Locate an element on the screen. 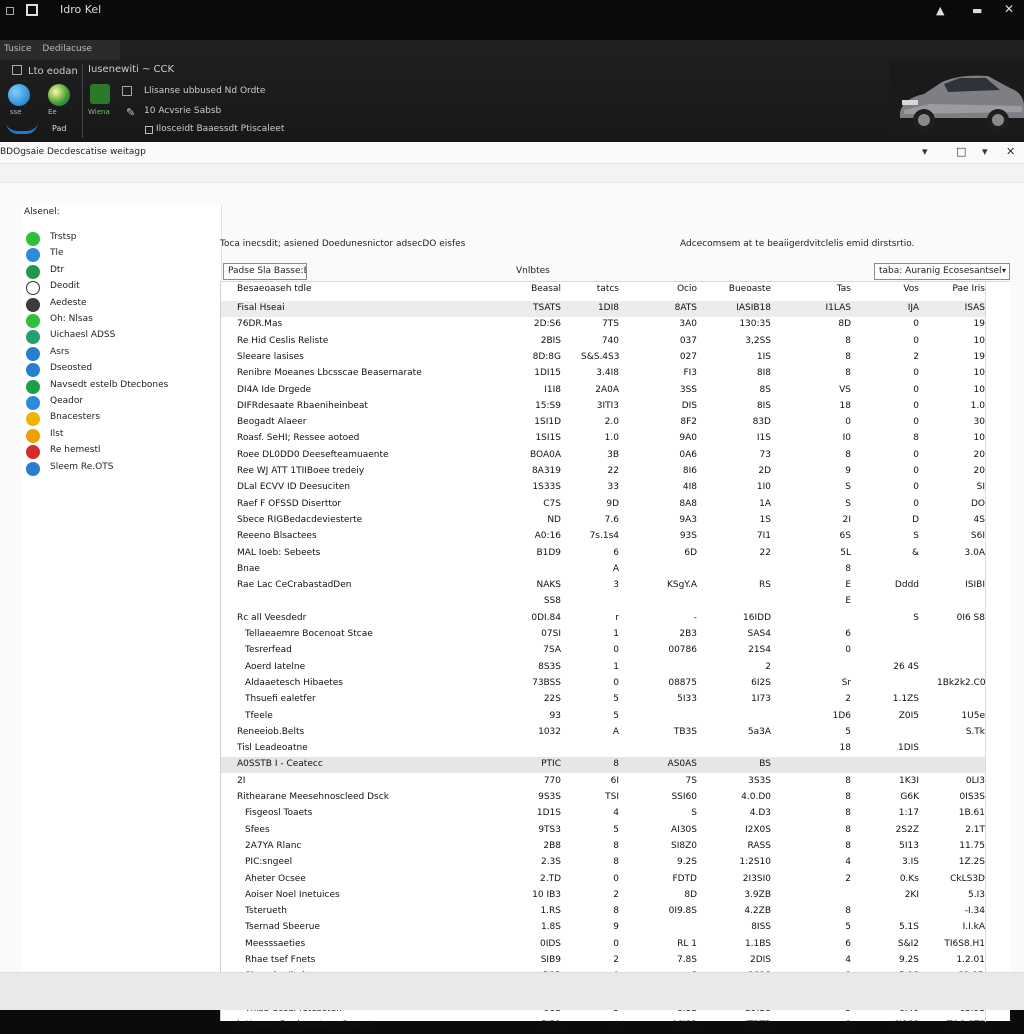 This screenshot has width=1024, height=1034. table-cell: 1B.61 is located at coordinates (971, 813).